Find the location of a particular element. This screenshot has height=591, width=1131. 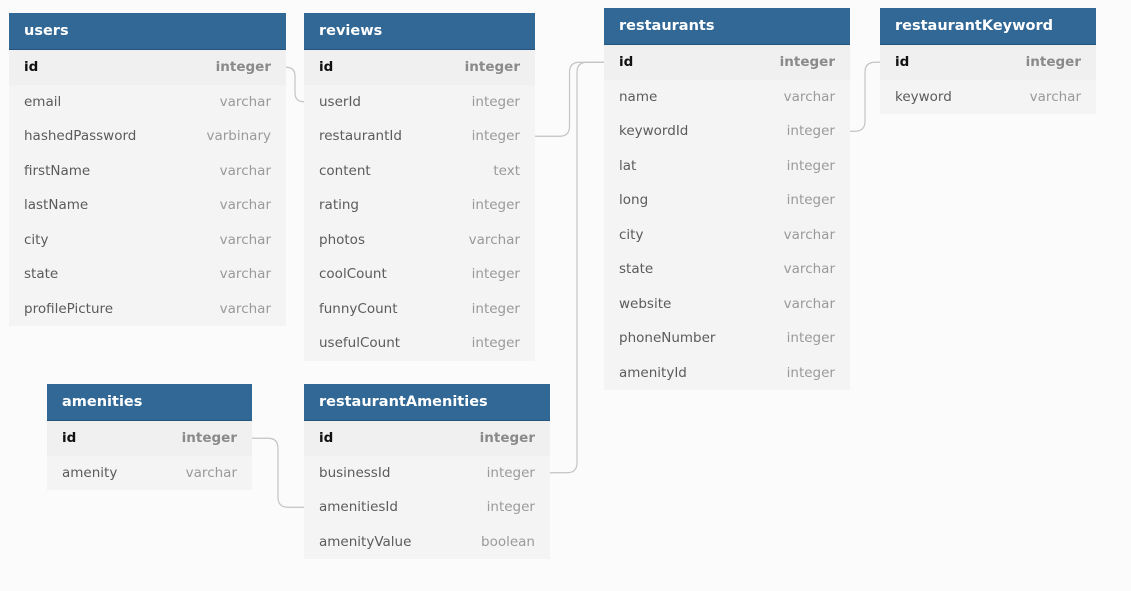

table-row: photos varchar is located at coordinates (419, 240).